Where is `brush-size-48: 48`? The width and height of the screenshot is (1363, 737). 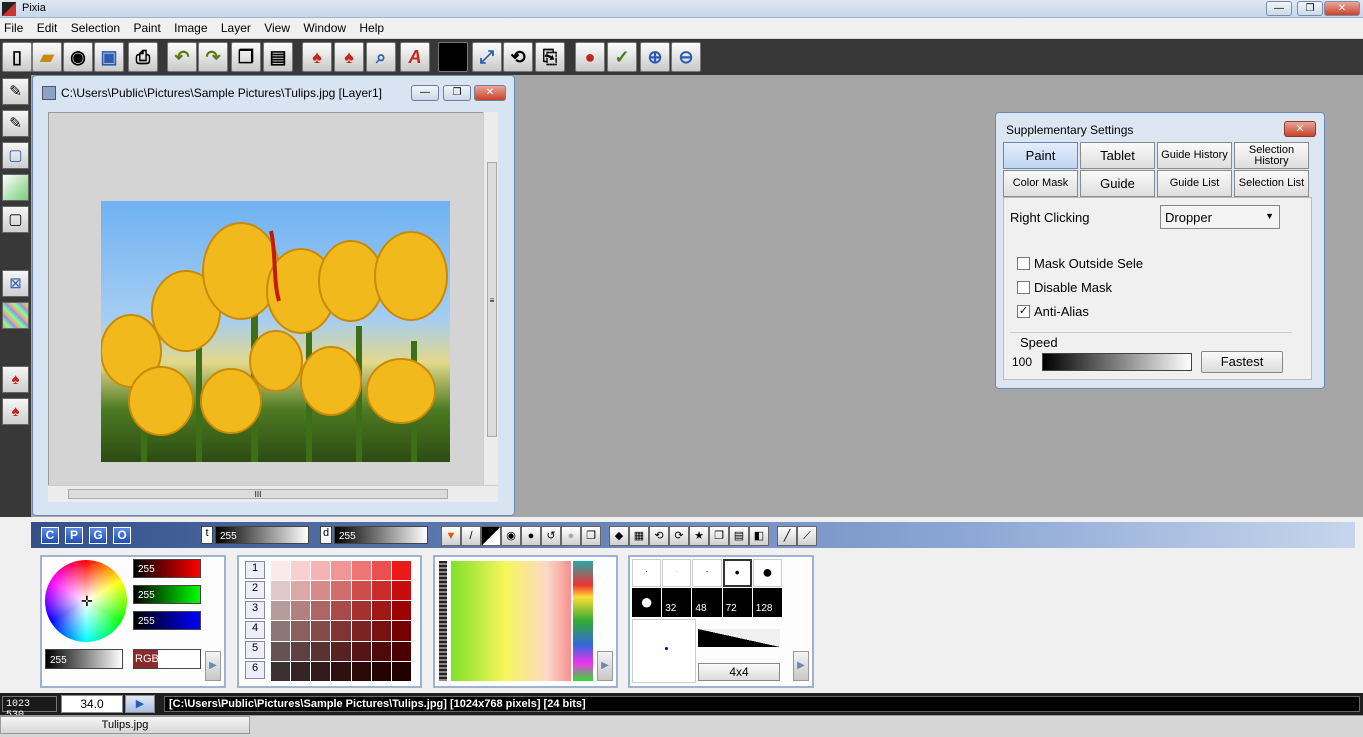
brush-size-48: 48 is located at coordinates (707, 602).